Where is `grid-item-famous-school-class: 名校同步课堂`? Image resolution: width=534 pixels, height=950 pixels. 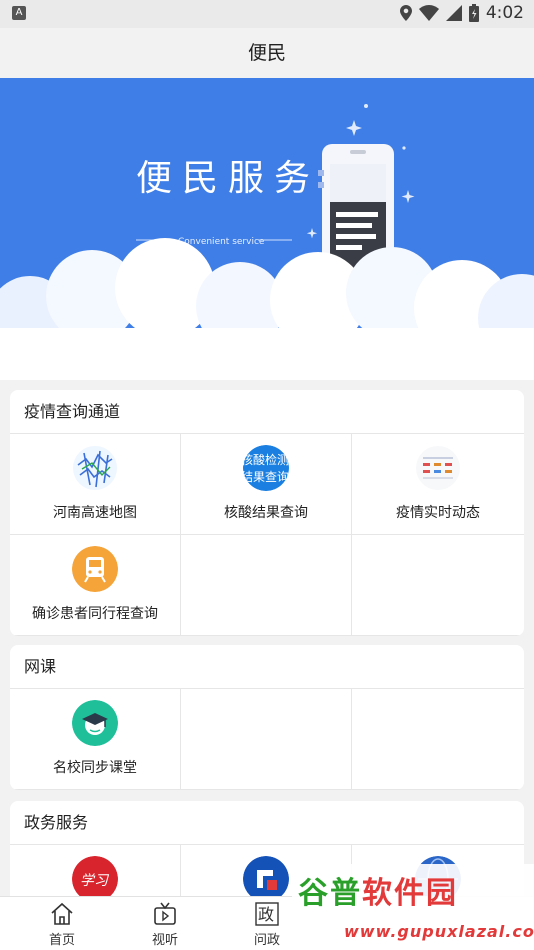
grid-item-famous-school-class: 名校同步课堂 is located at coordinates (95, 739).